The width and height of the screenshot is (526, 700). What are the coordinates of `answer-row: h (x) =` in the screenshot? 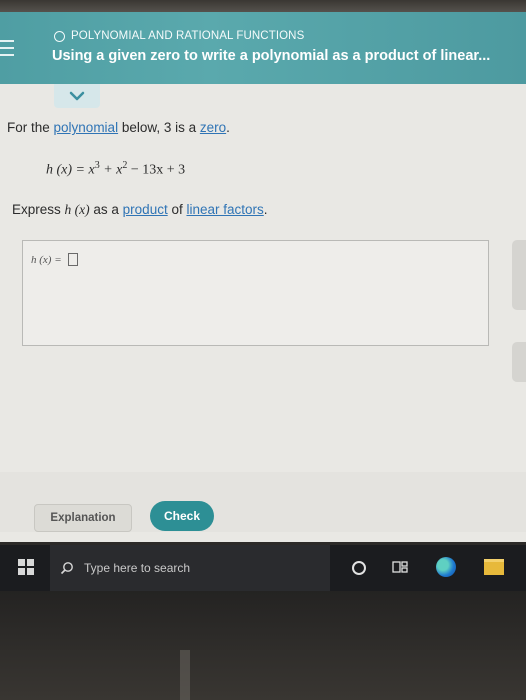 It's located at (54, 259).